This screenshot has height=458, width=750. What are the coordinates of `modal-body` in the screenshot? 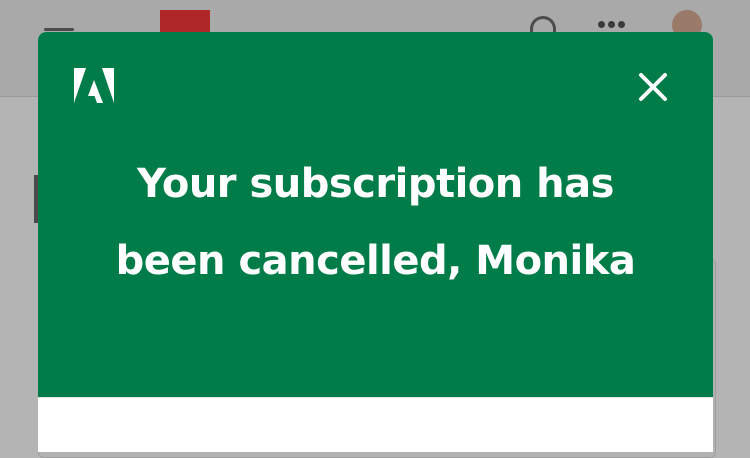 It's located at (375, 424).